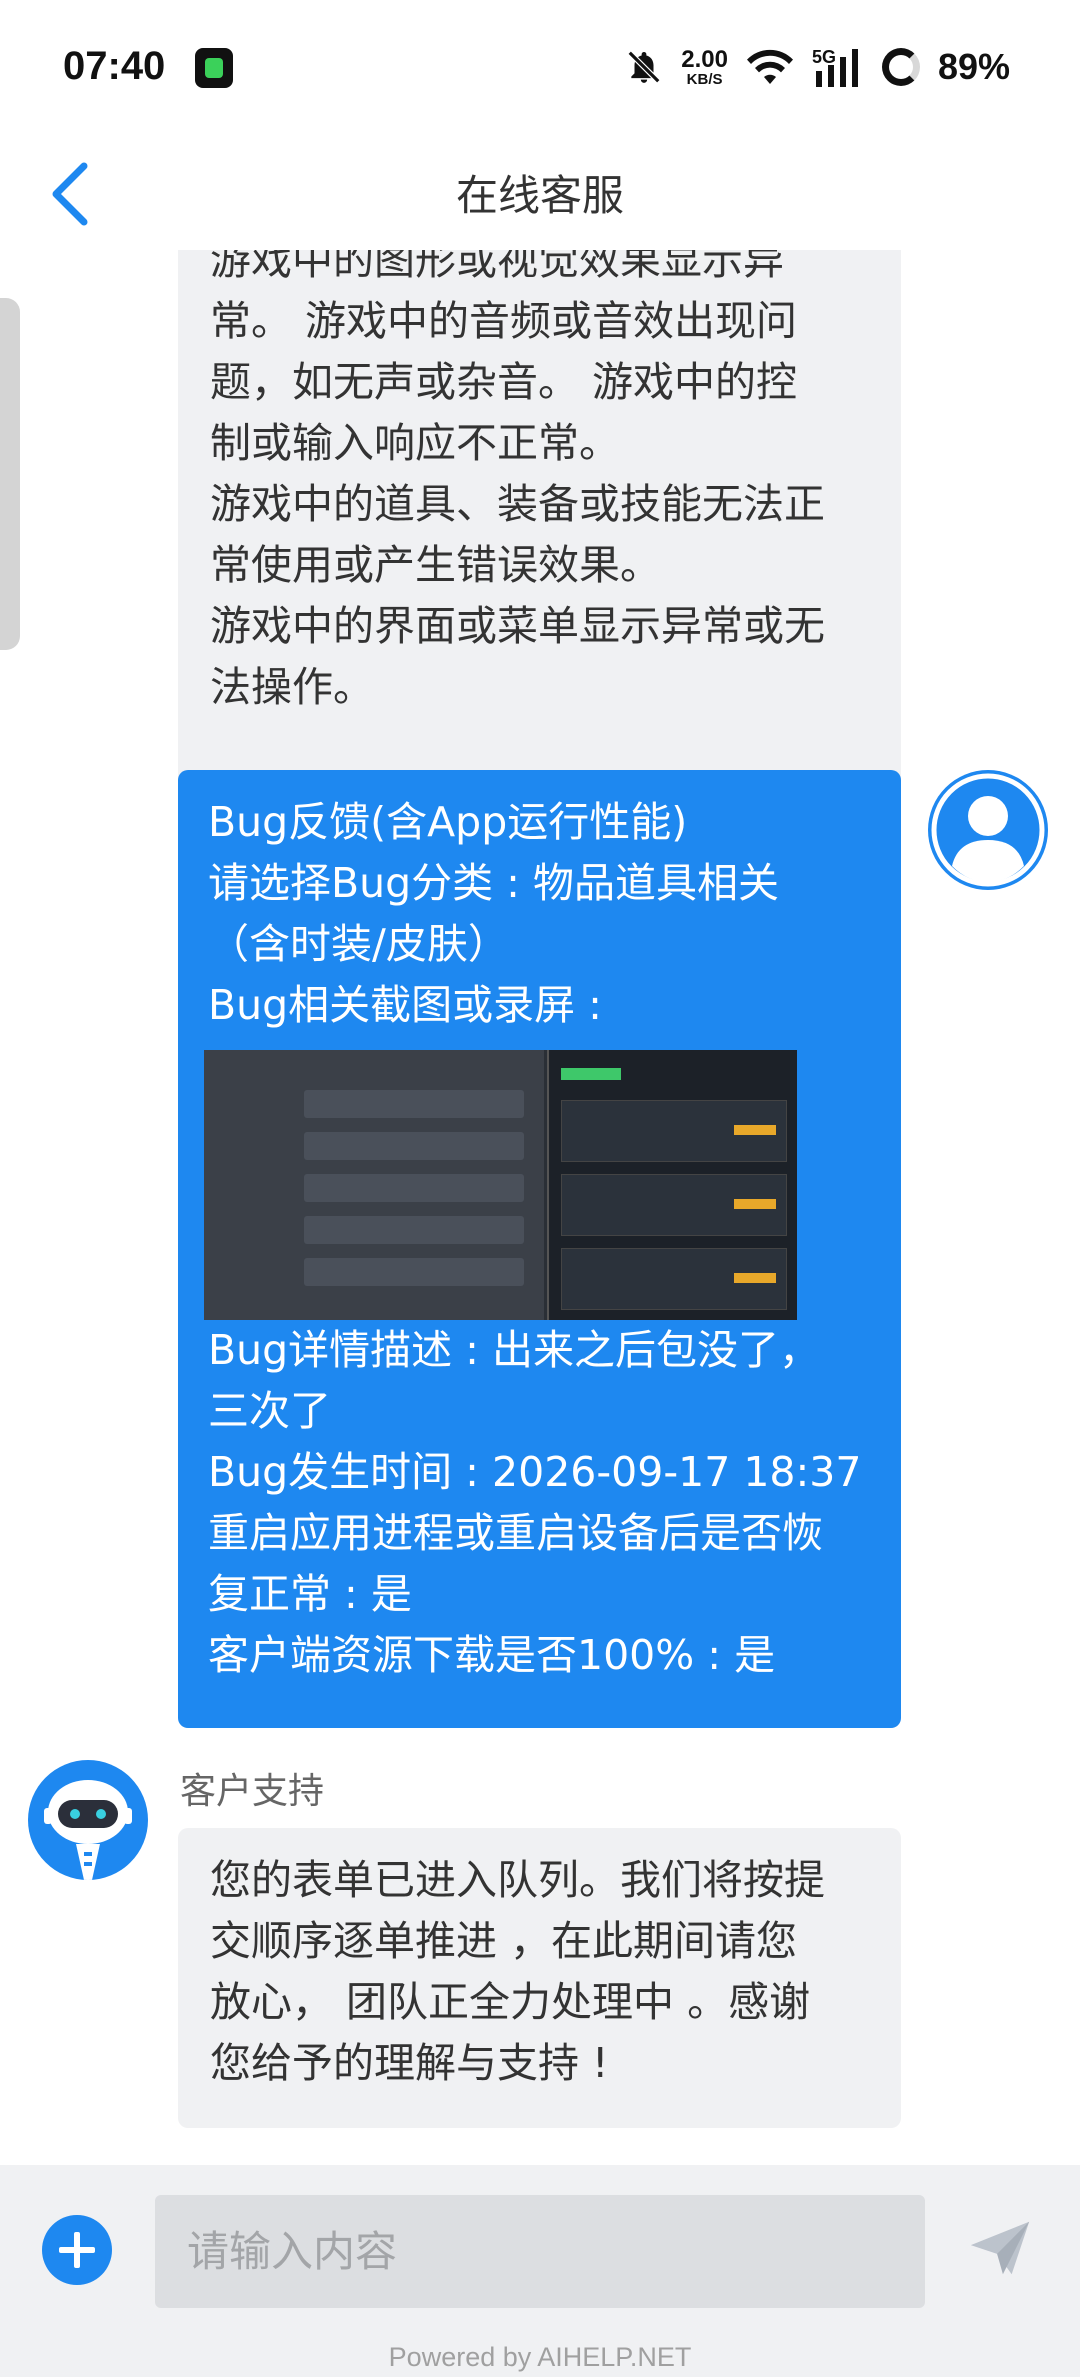  Describe the element at coordinates (10, 474) in the screenshot. I see `side-scroll-handle` at that location.